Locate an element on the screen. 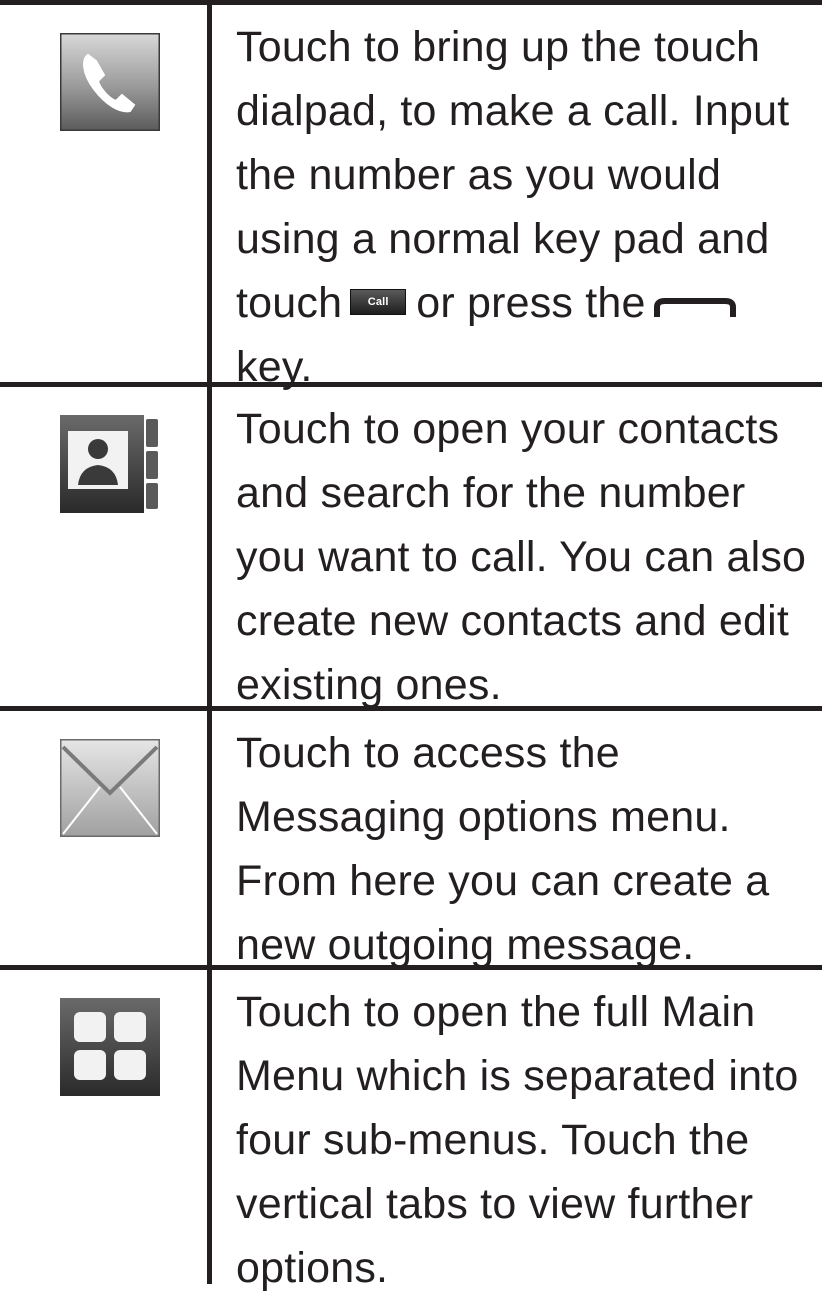  description-line: Menu which is separated into is located at coordinates (517, 1076).